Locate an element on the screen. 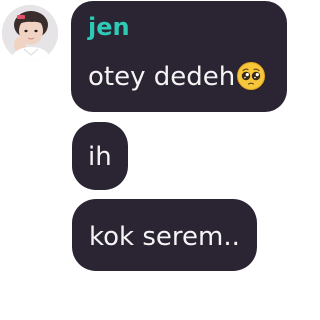 This screenshot has width=320, height=320. message-bubble: kok serem.. is located at coordinates (164, 235).